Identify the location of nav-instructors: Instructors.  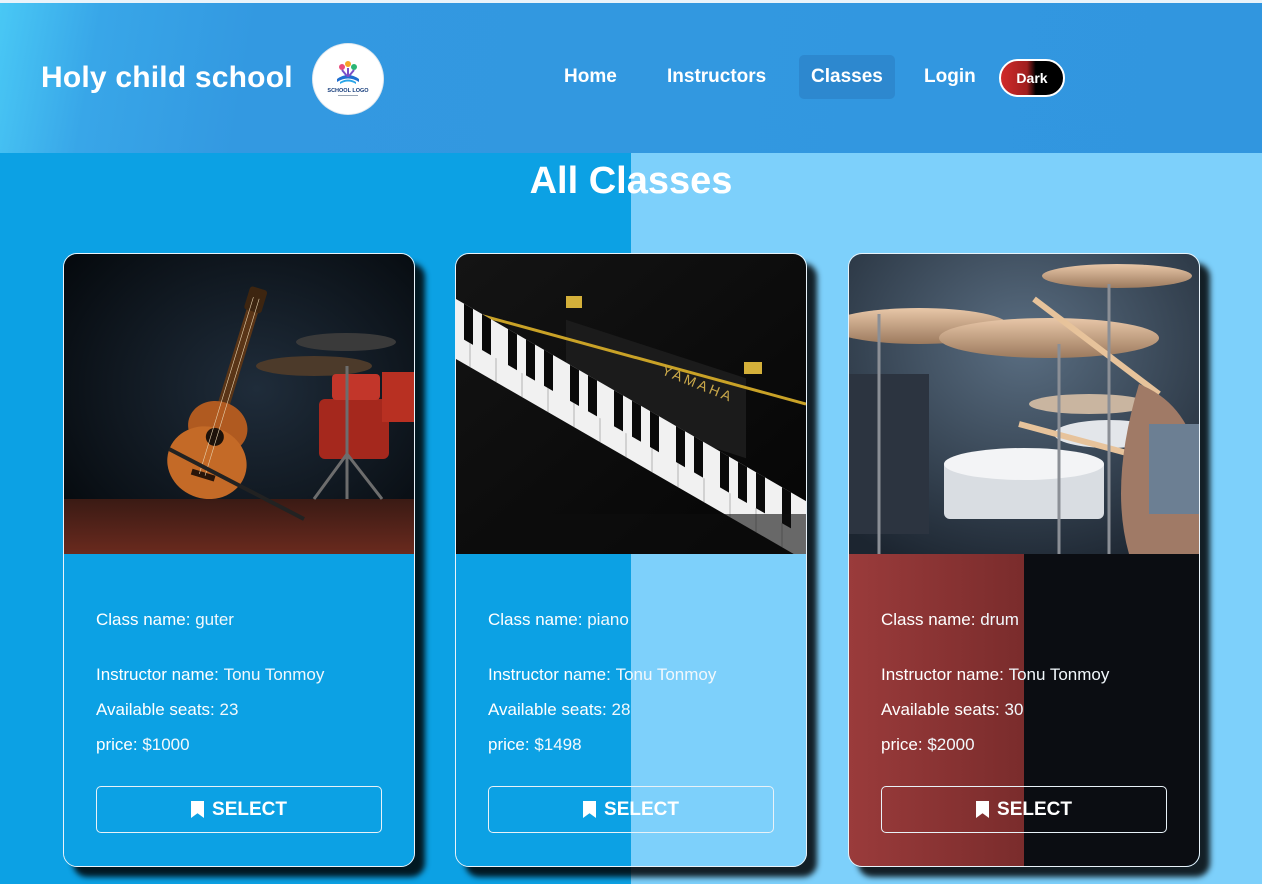
(716, 77).